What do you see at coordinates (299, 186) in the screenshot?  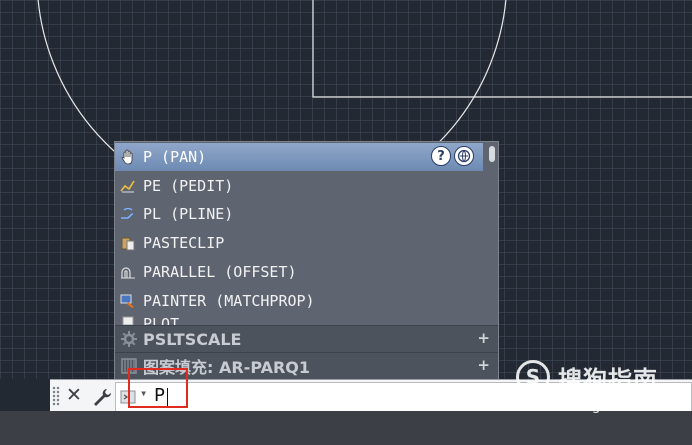 I see `autocomplete-item: PE (PEDIT)` at bounding box center [299, 186].